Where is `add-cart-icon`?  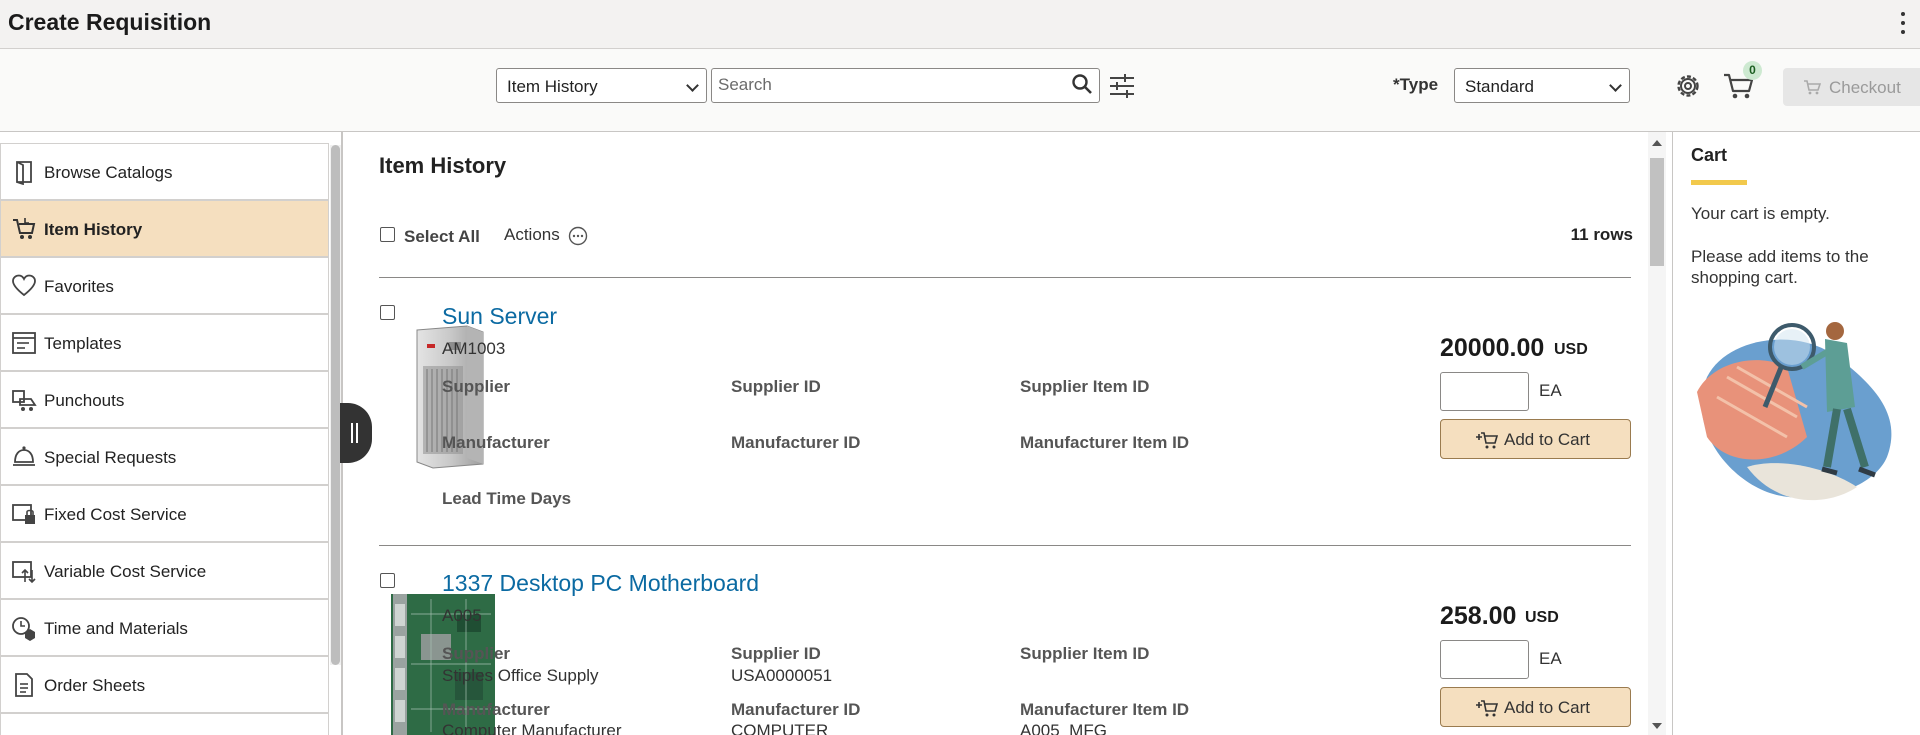 add-cart-icon is located at coordinates (1487, 708).